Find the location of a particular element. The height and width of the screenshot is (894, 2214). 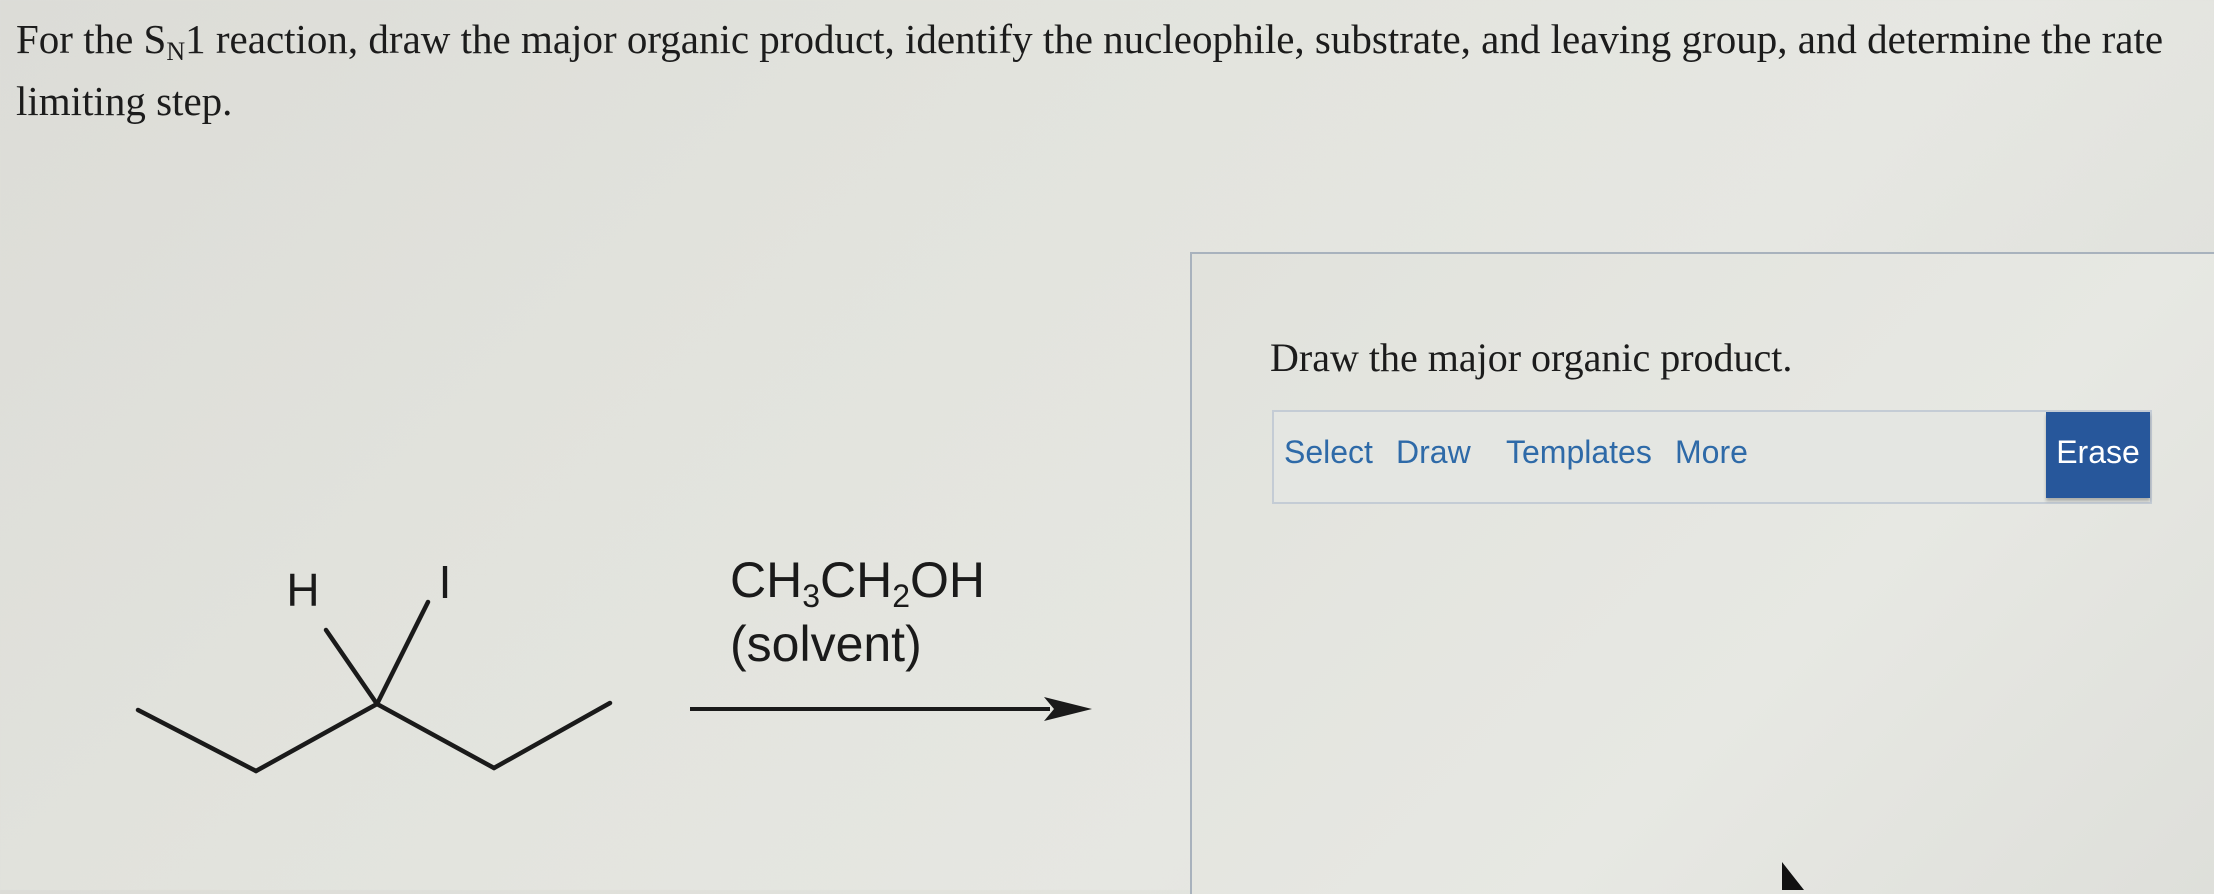

reagent-formula: CH3CH2OH is located at coordinates (857, 580).